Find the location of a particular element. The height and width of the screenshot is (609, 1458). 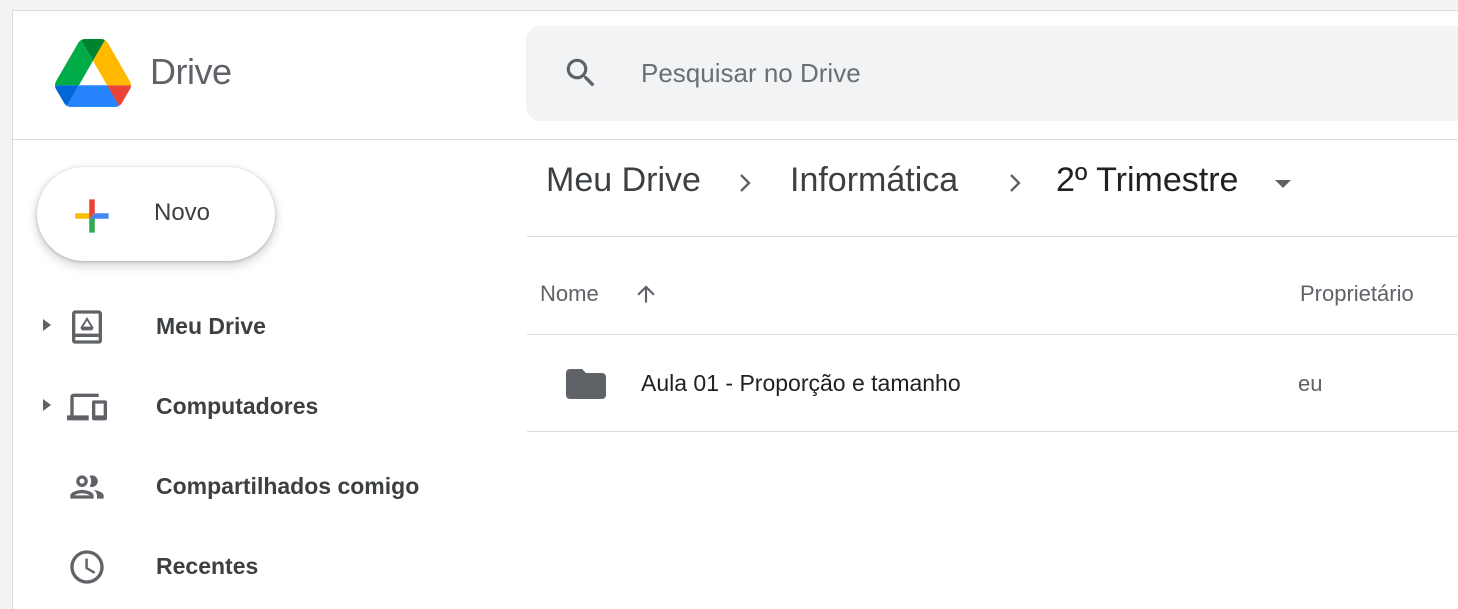

sidebar-item-my-drive: Meu Drive is located at coordinates (253, 325).